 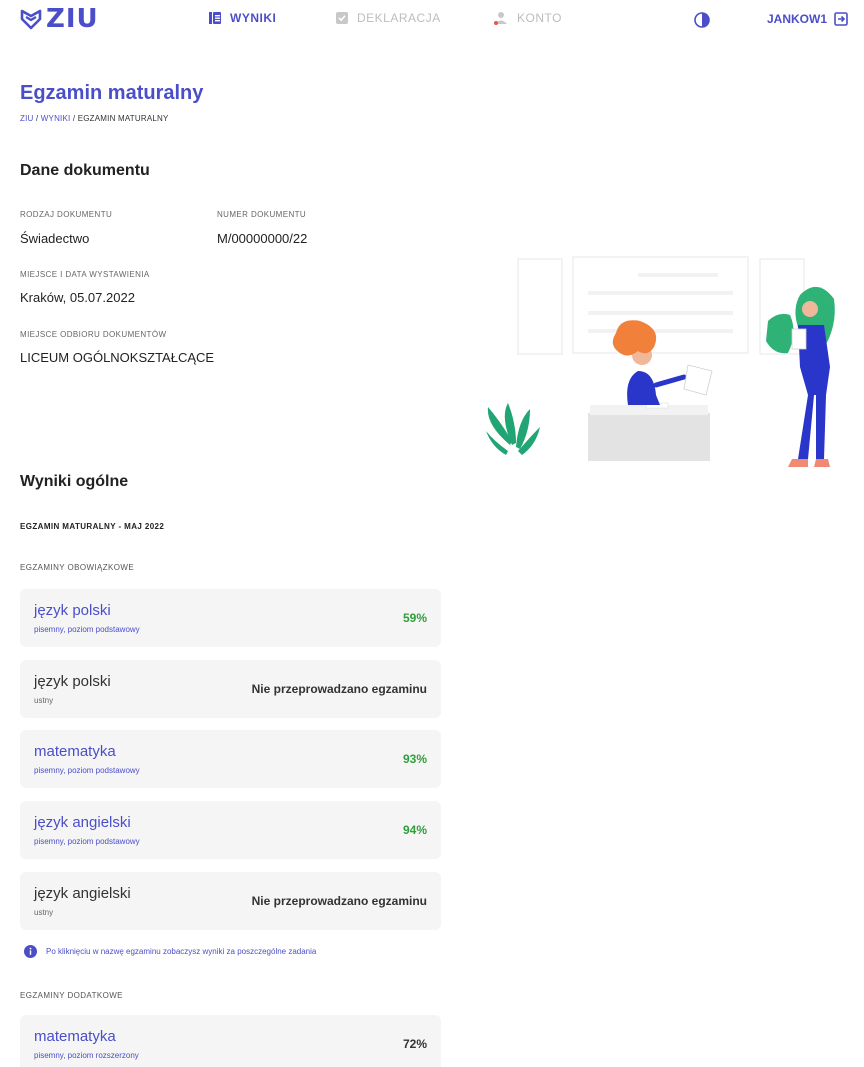 I want to click on section-title-results: Wyniki ogólne, so click(x=74, y=481).